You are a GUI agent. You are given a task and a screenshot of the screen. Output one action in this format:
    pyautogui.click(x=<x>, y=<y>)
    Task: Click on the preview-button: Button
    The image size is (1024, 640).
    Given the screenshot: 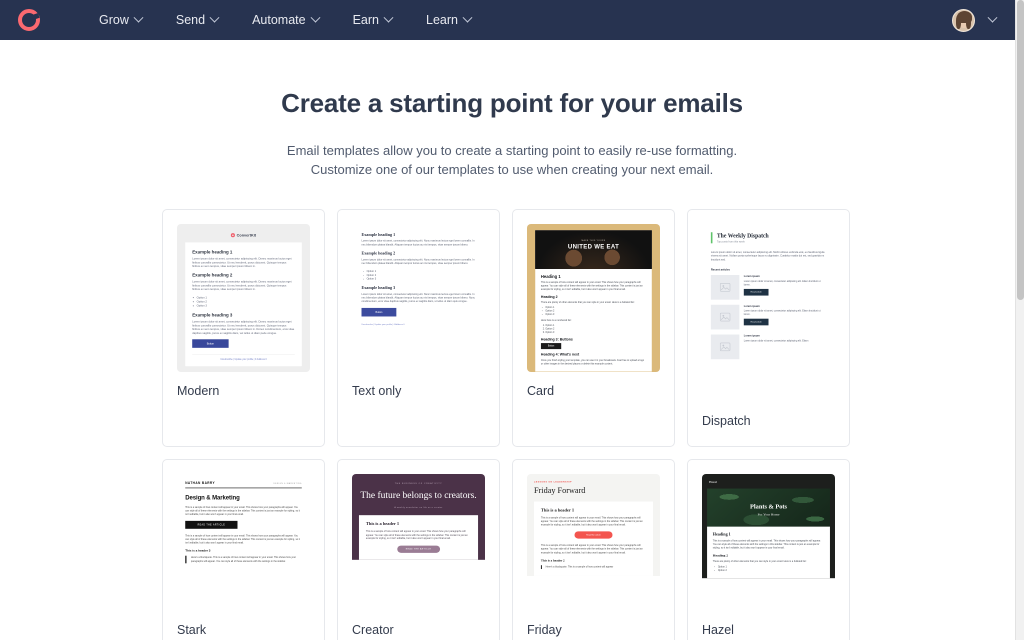 What is the action you would take?
    pyautogui.click(x=210, y=343)
    